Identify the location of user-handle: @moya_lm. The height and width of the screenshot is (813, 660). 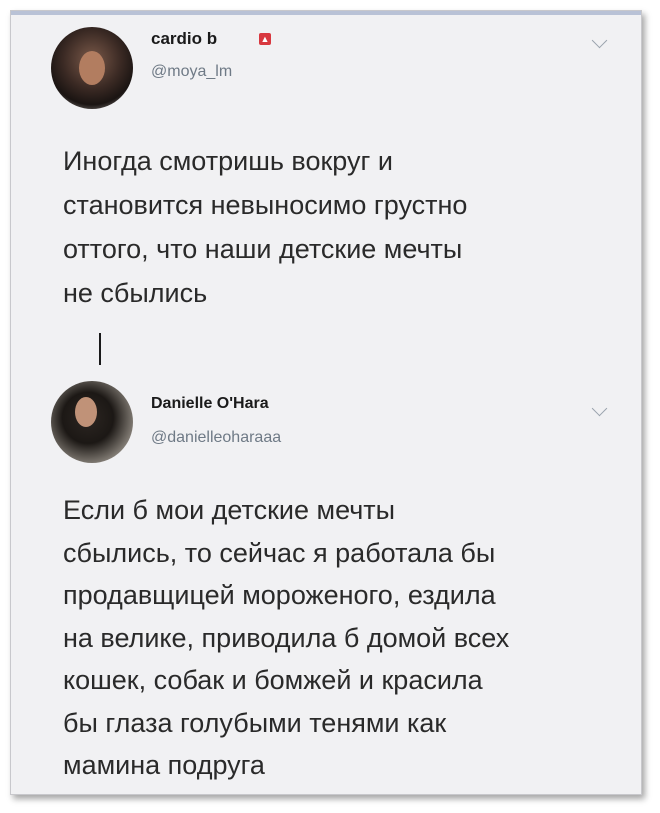
(191, 72).